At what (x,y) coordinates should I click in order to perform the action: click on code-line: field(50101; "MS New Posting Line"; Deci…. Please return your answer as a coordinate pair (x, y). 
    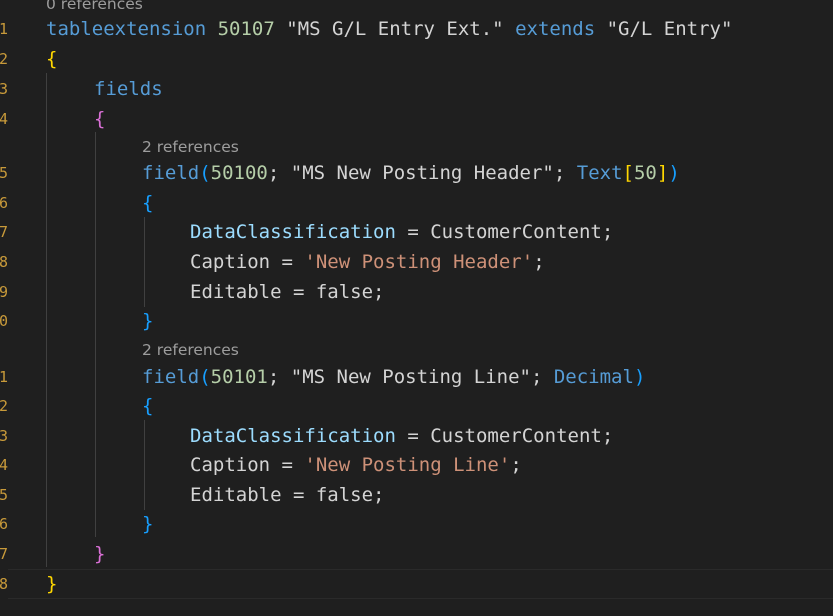
    Looking at the image, I should click on (394, 377).